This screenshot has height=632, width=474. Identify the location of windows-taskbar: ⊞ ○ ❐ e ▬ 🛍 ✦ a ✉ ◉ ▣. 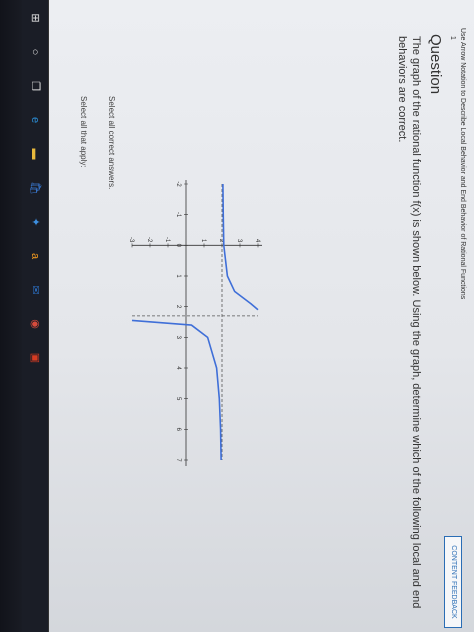
(35, 316).